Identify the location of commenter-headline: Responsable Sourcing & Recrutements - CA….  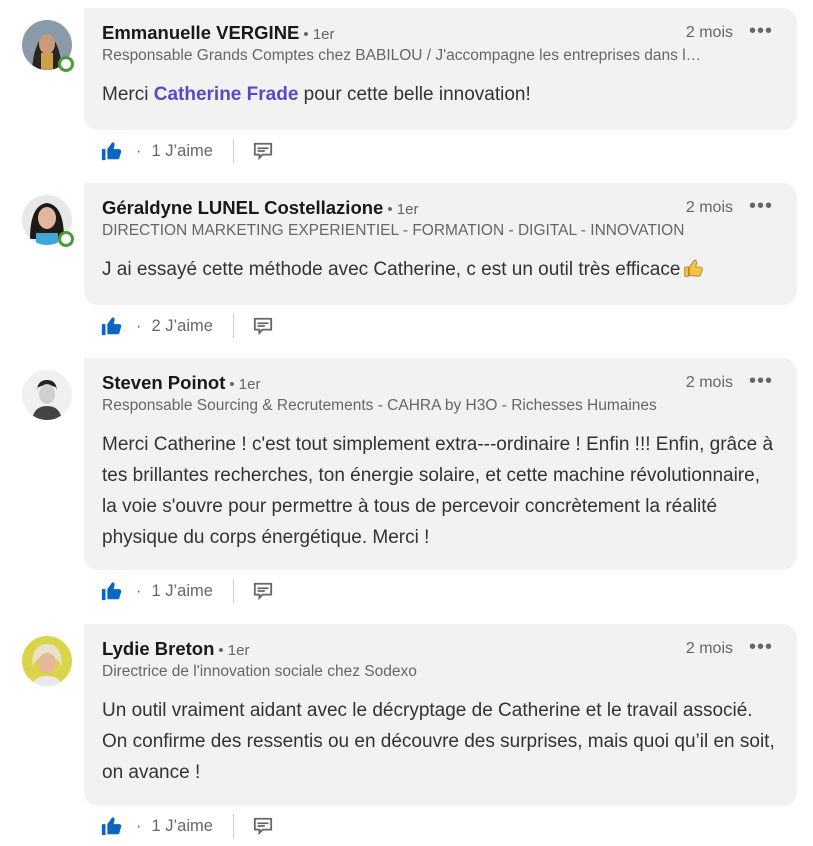
(379, 405).